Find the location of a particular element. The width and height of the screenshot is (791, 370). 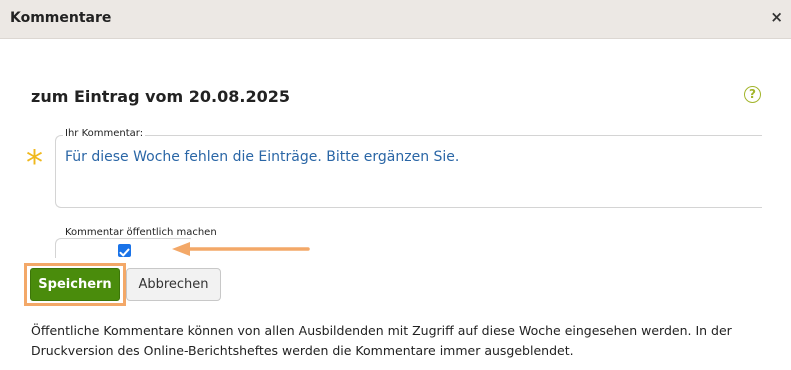

public-checkbox is located at coordinates (124, 250).